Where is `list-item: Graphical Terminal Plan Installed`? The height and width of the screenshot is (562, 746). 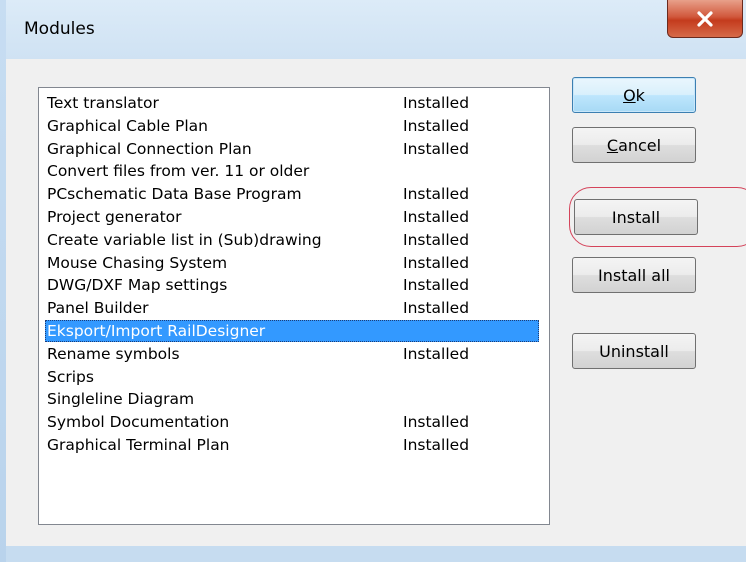 list-item: Graphical Terminal Plan Installed is located at coordinates (292, 445).